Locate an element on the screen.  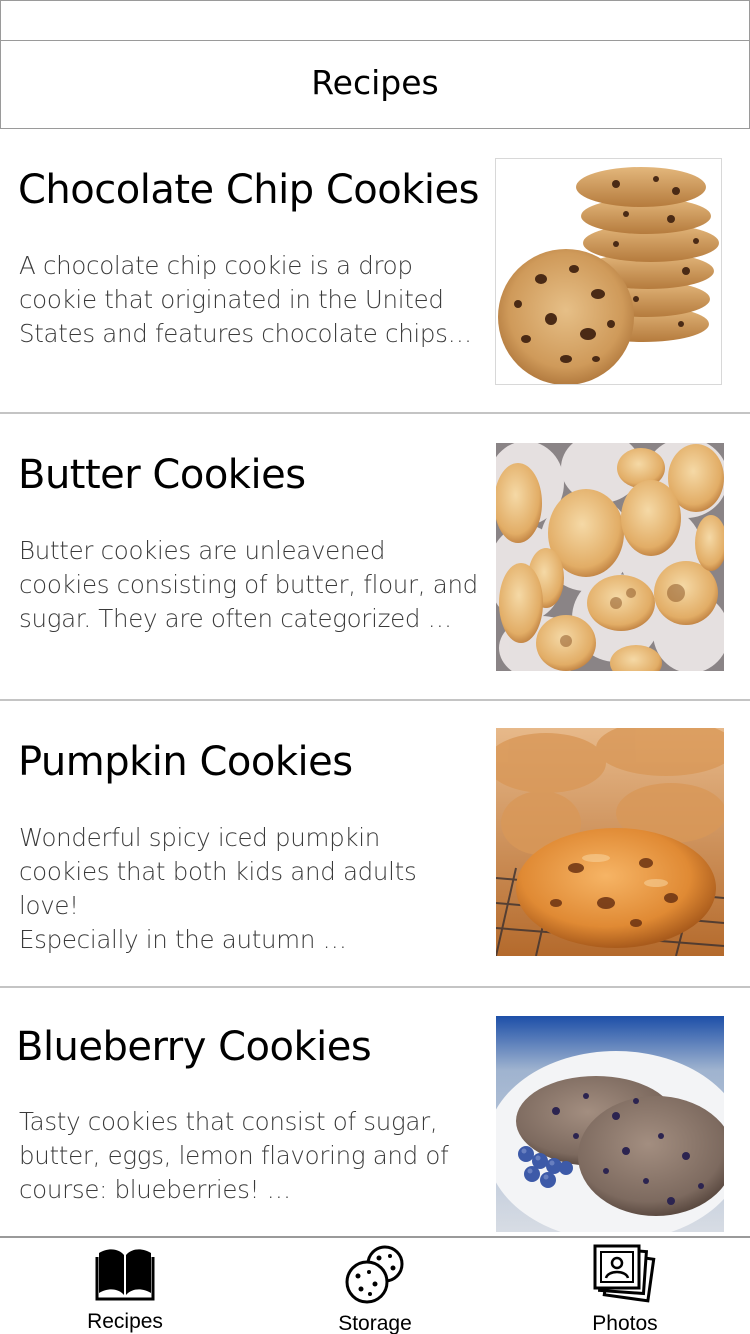
tab-recipes: Recipes is located at coordinates (125, 1286).